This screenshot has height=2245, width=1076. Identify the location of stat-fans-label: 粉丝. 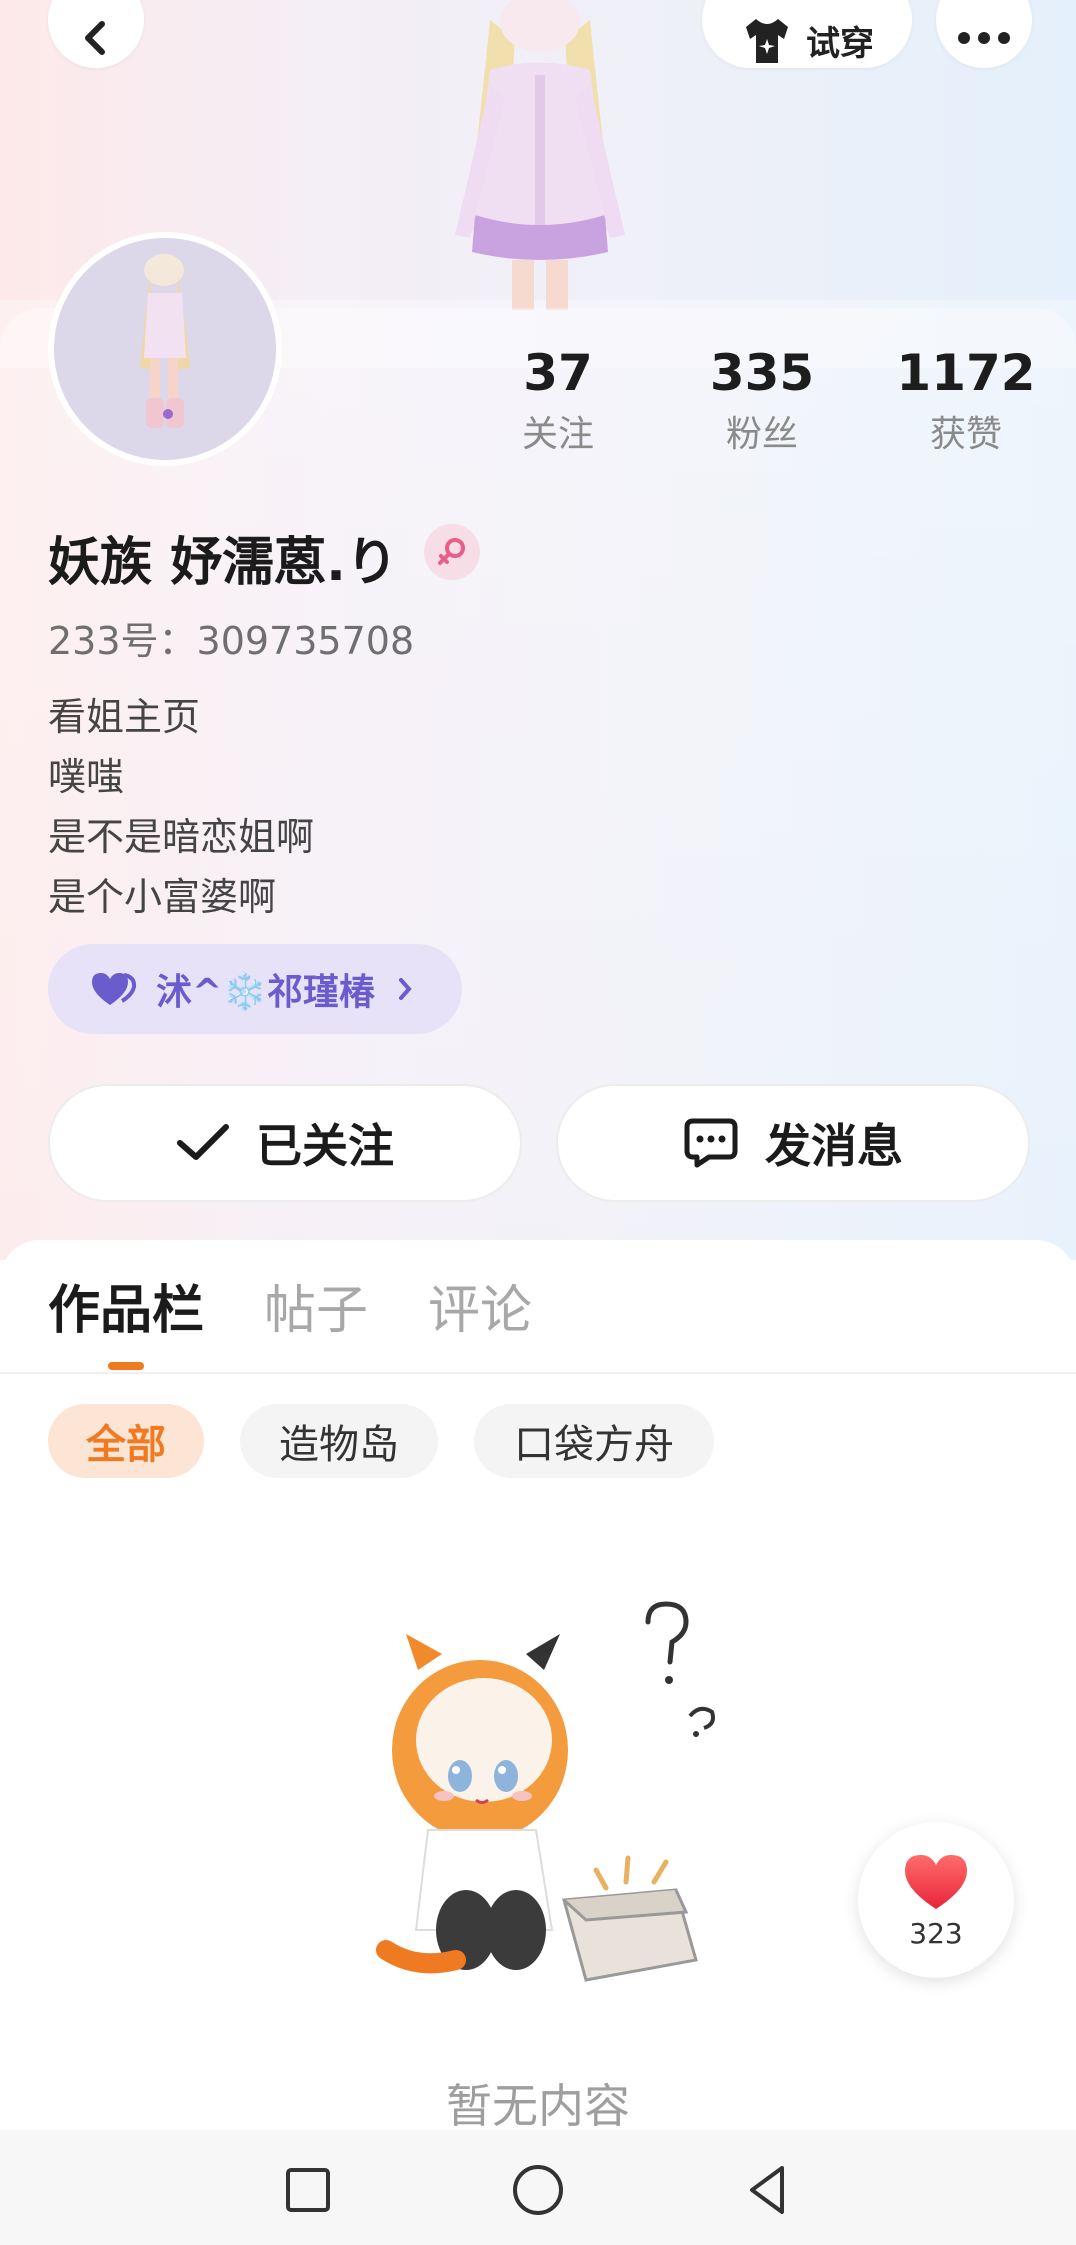
(761, 434).